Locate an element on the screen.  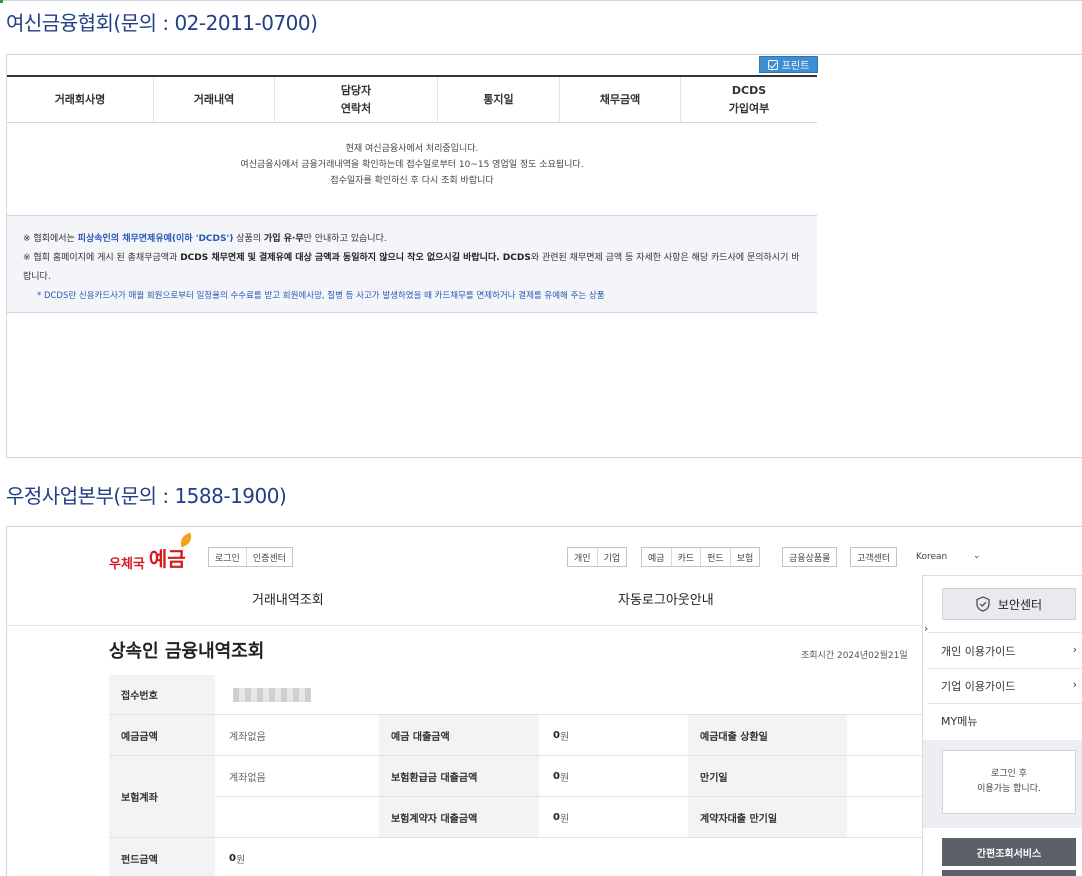
transaction-table-header: 거래회사명 거래내역 담당자 연락처 통지일 채무금액 DCDS 가입여부 is located at coordinates (412, 99).